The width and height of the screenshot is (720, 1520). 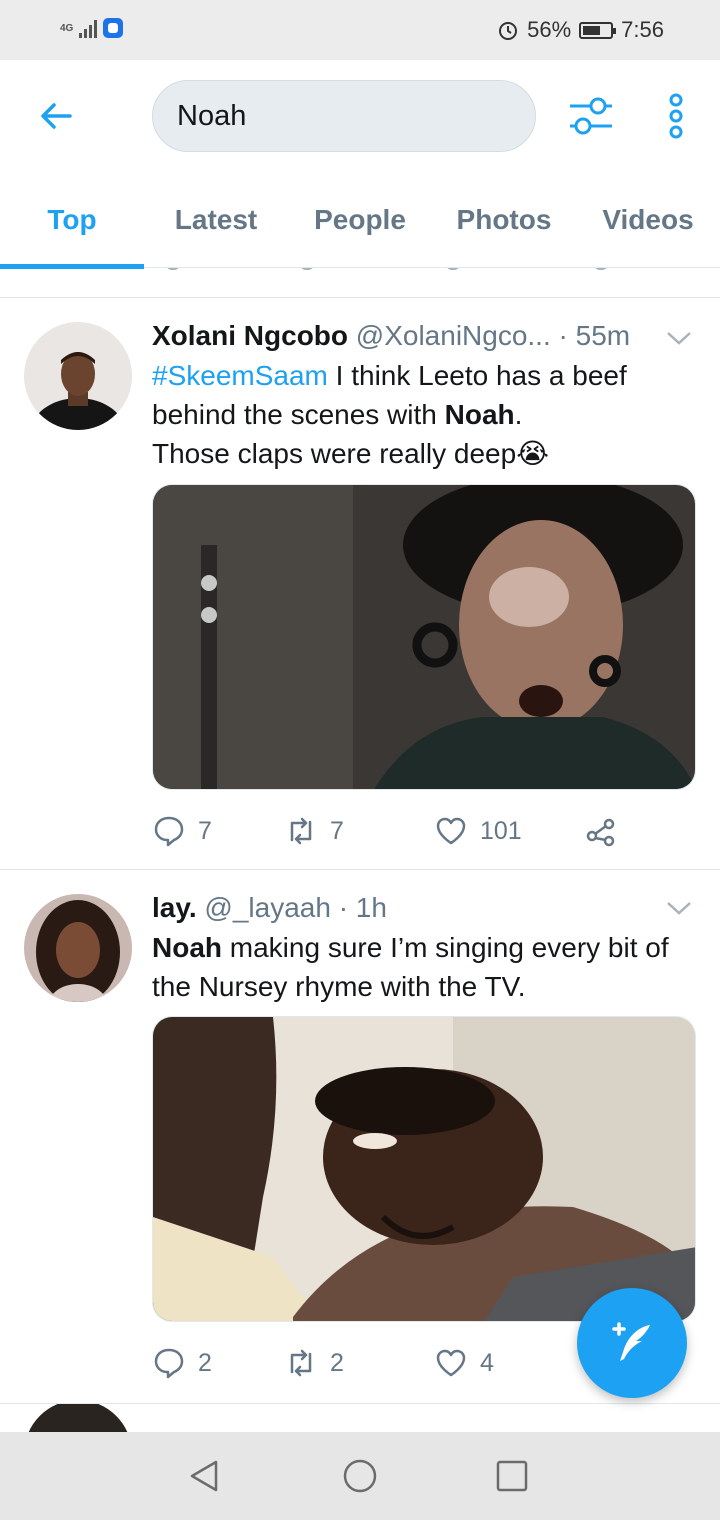 I want to click on tweet-actions: 2 2 4, so click(x=368, y=1363).